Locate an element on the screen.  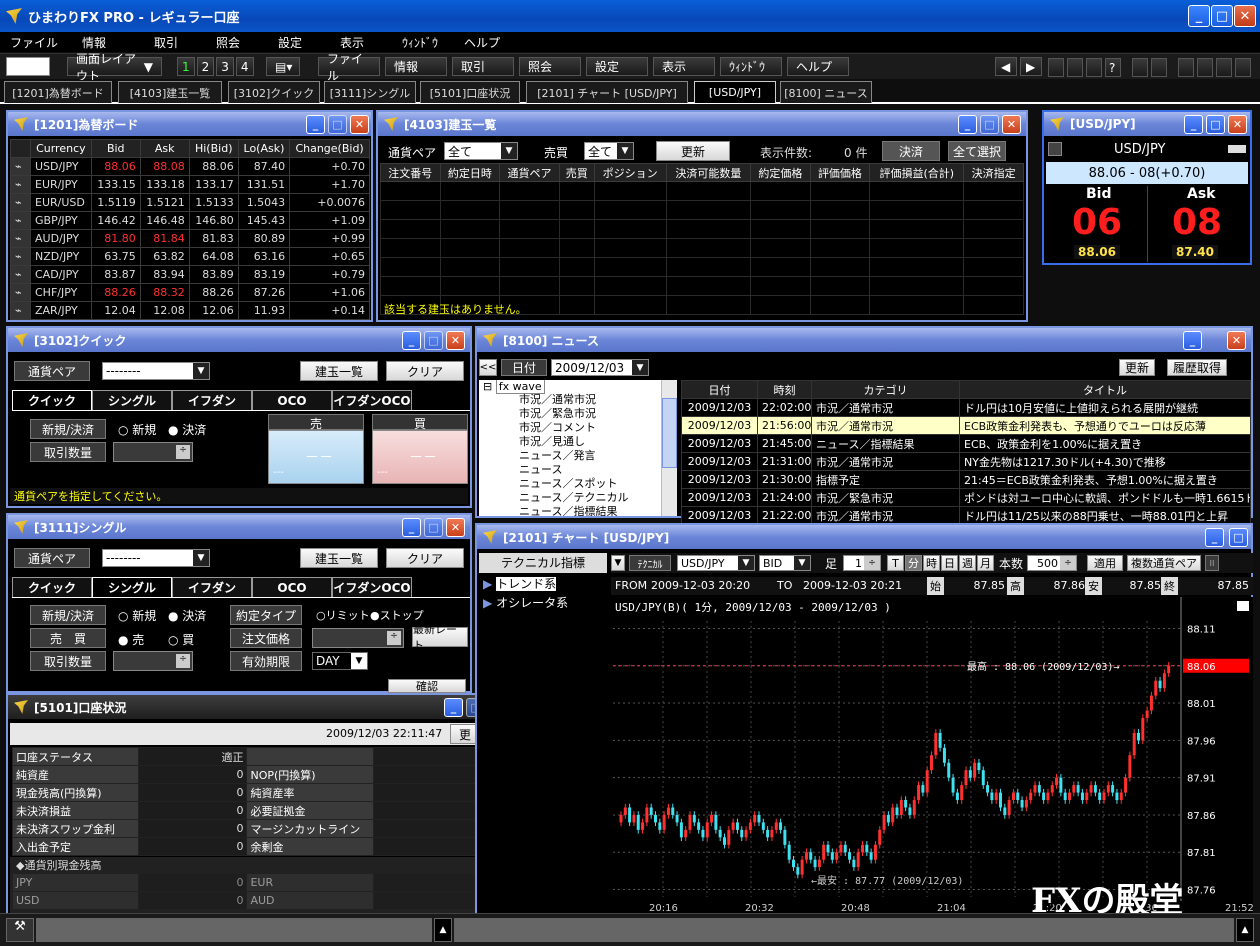
save-layout-icon is located at coordinates (1186, 67).